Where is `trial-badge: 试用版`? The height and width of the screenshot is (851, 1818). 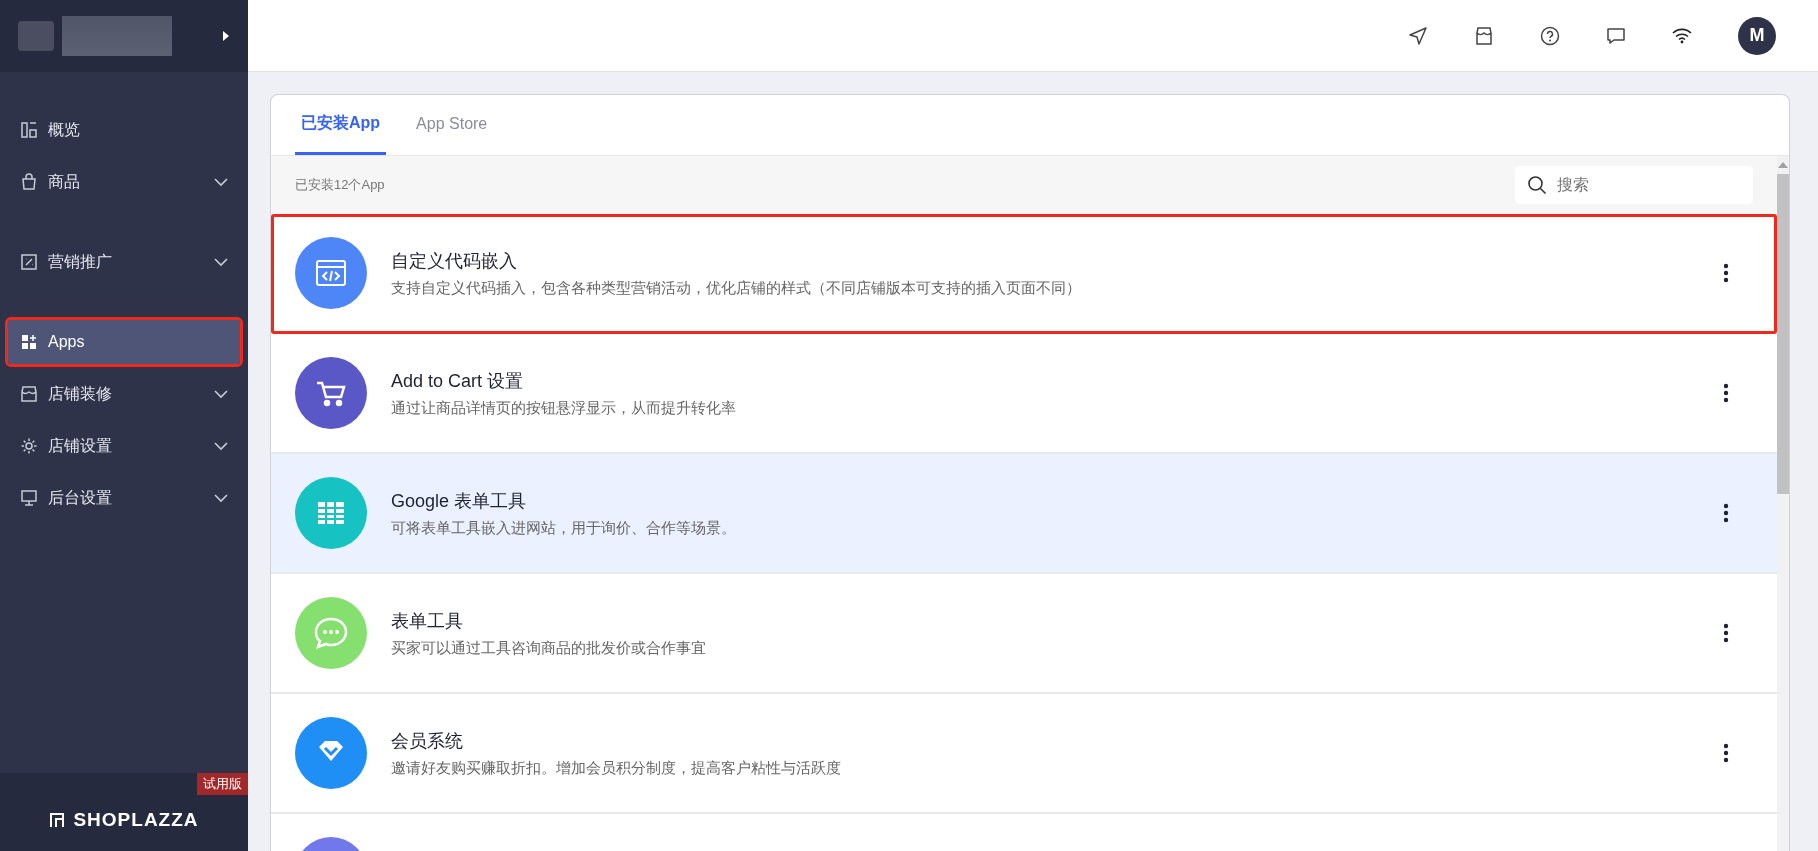 trial-badge: 试用版 is located at coordinates (222, 784).